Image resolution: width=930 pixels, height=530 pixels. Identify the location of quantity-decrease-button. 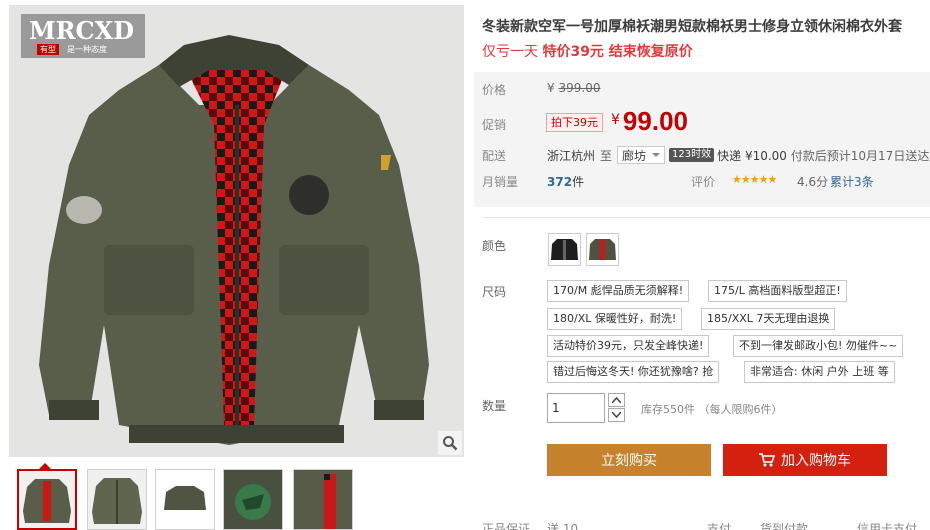
(616, 415).